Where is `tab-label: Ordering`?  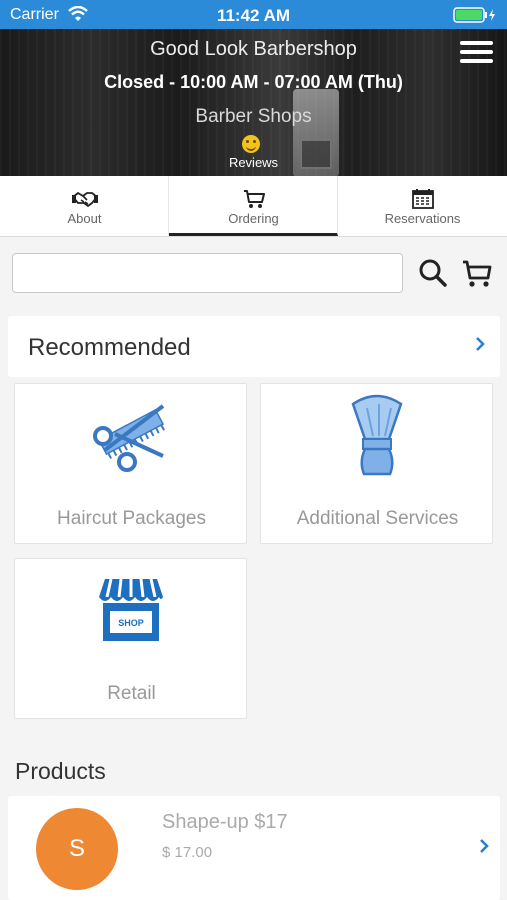
tab-label: Ordering is located at coordinates (253, 218).